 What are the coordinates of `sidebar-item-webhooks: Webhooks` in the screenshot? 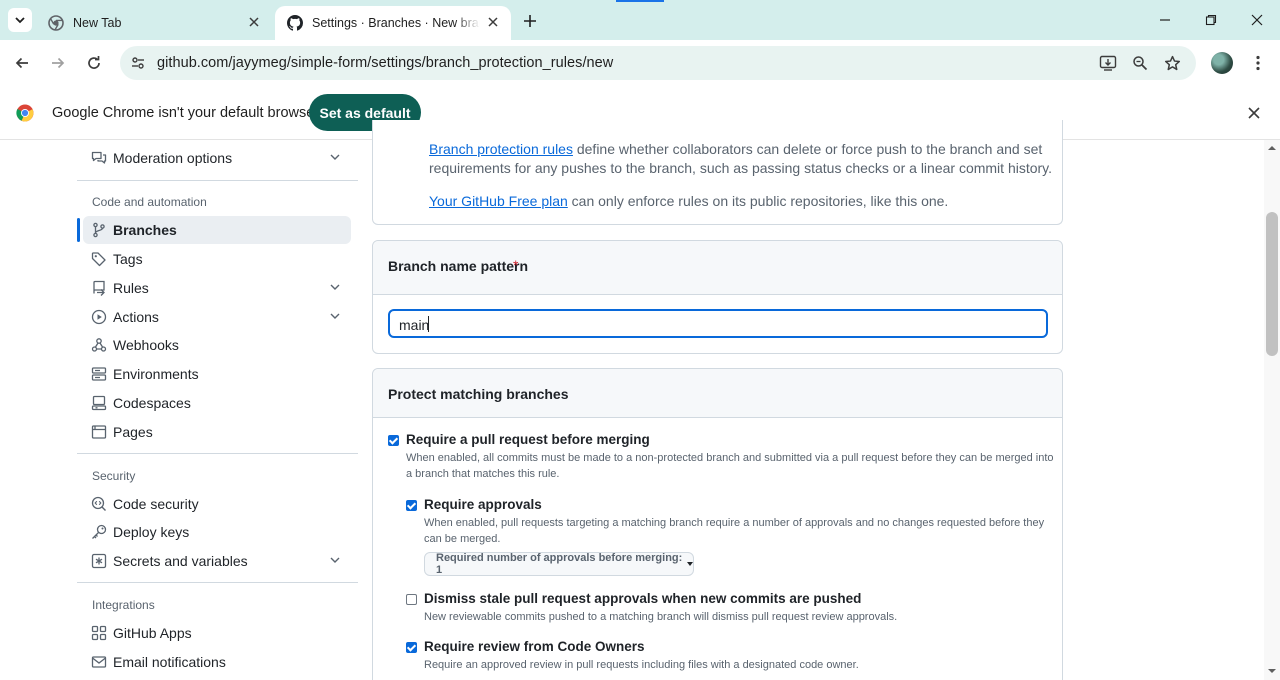 It's located at (217, 345).